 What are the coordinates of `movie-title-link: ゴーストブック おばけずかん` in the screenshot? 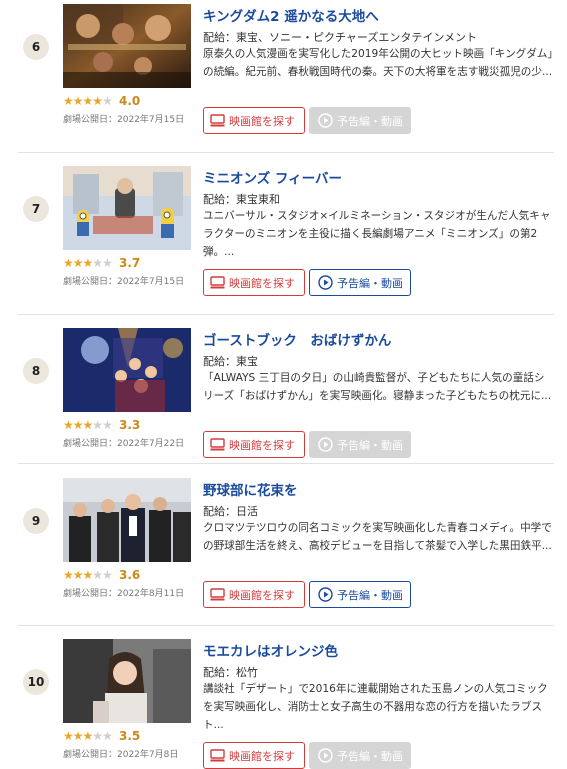 It's located at (297, 339).